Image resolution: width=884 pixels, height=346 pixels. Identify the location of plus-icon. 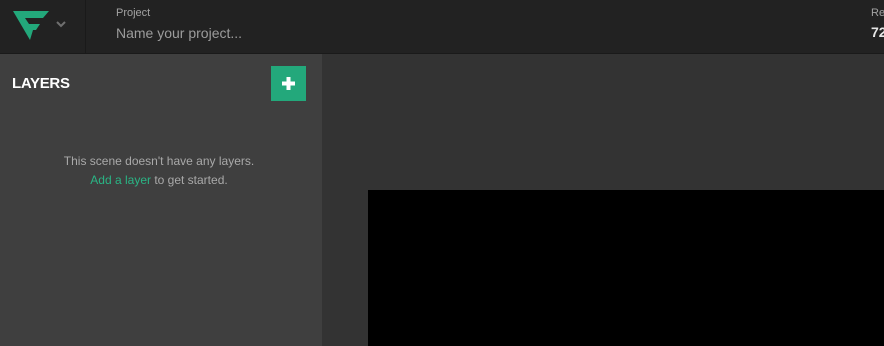
(288, 83).